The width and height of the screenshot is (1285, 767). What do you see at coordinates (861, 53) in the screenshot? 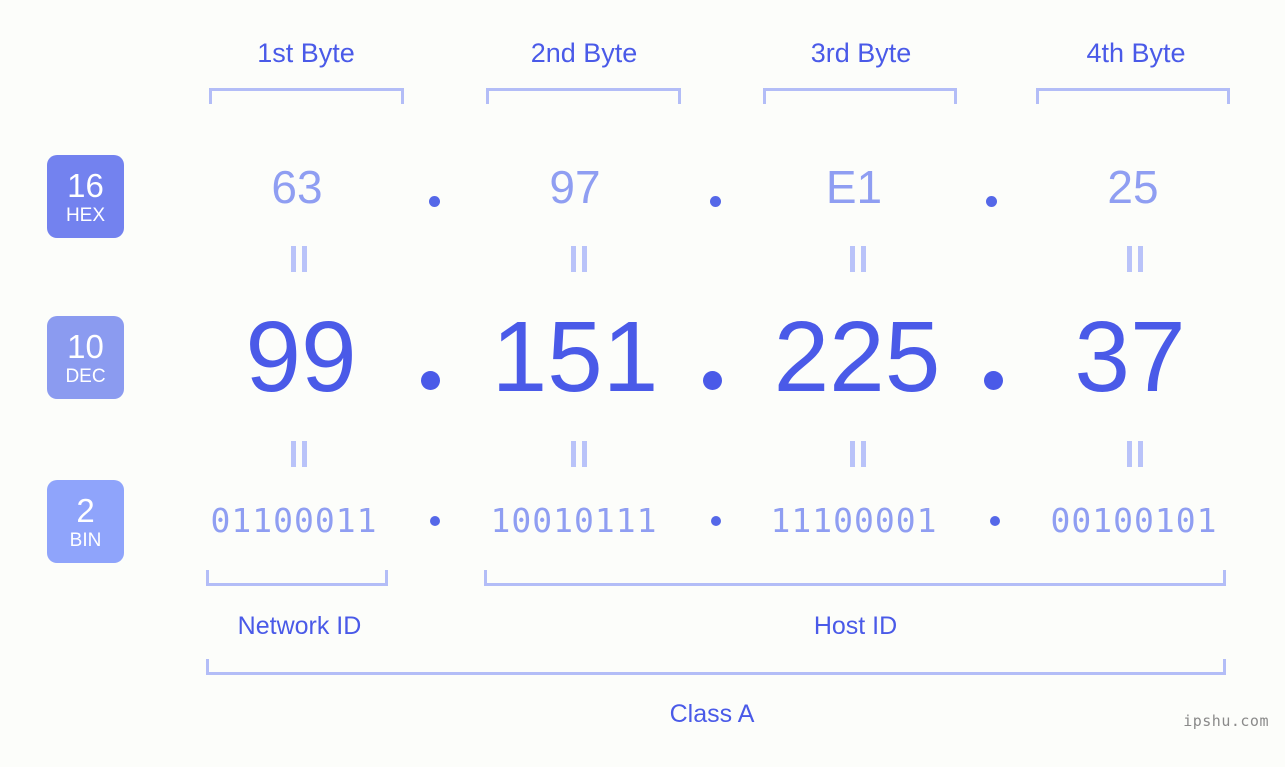
I see `byte-header-3: 3rd Byte` at bounding box center [861, 53].